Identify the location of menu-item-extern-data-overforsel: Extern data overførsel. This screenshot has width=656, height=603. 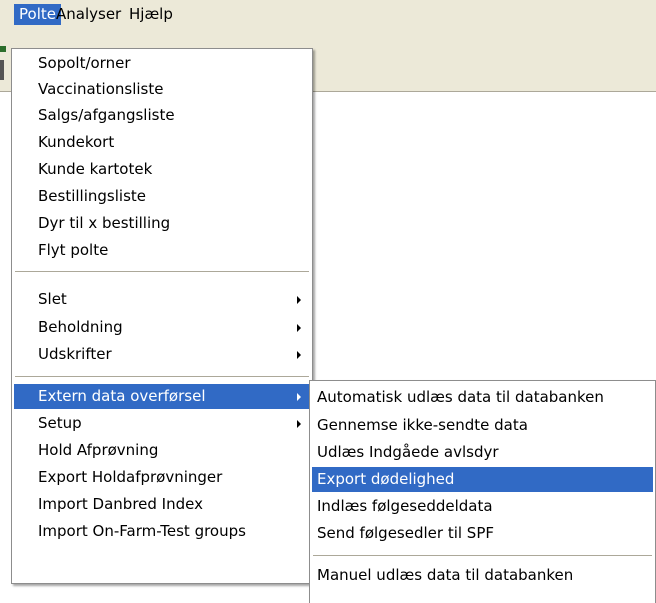
(162, 396).